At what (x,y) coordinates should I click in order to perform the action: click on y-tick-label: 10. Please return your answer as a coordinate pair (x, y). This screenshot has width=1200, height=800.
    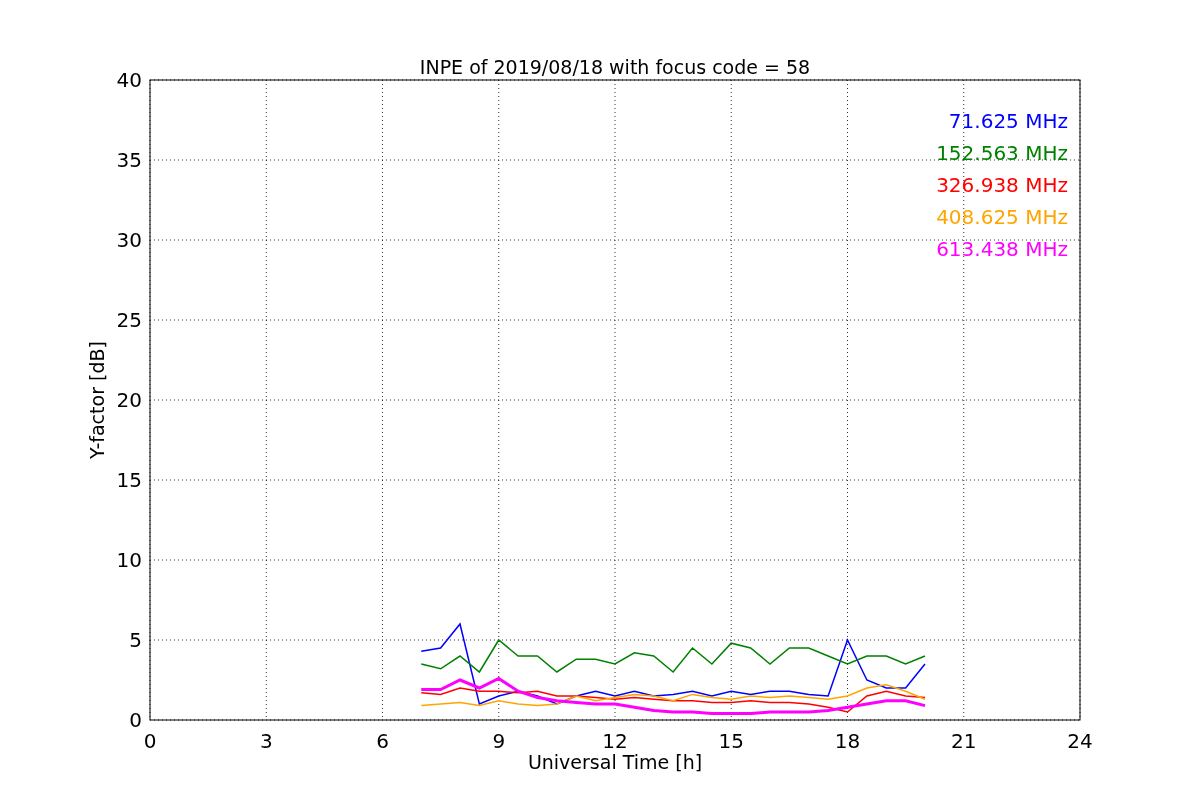
    Looking at the image, I should click on (129, 560).